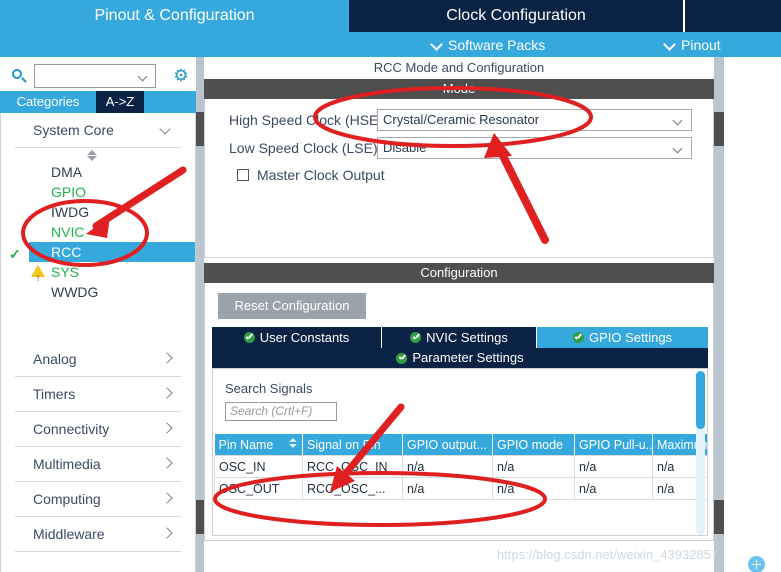 This screenshot has width=781, height=572. What do you see at coordinates (19, 76) in the screenshot?
I see `search-icon` at bounding box center [19, 76].